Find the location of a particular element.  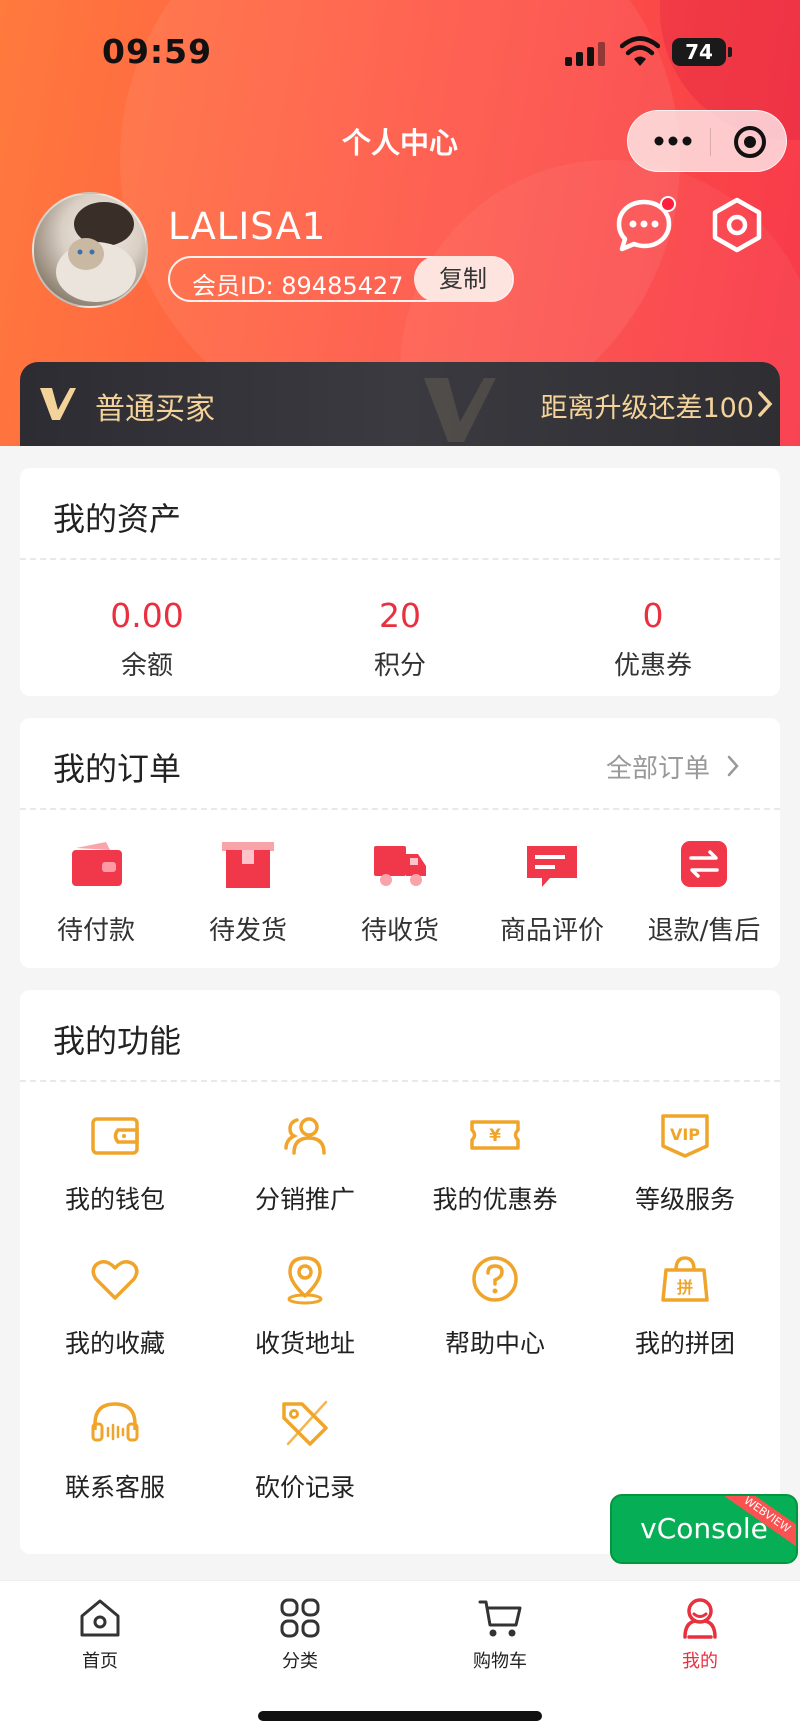

user-icon is located at coordinates (700, 1618).